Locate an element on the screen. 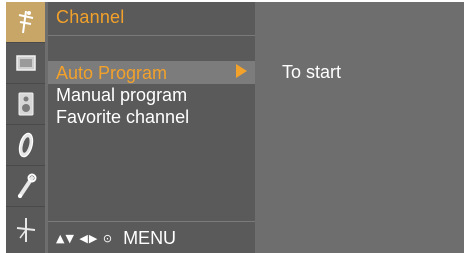  category-rail is located at coordinates (25, 127).